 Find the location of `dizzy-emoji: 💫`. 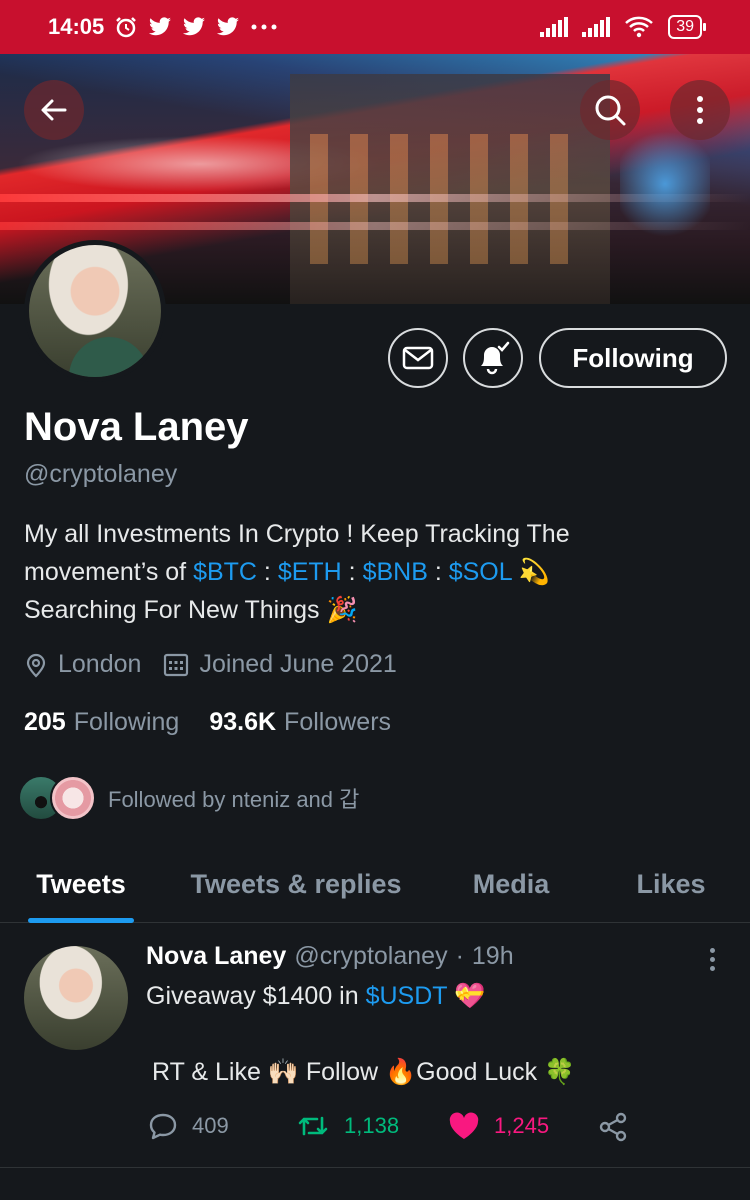

dizzy-emoji: 💫 is located at coordinates (534, 572).